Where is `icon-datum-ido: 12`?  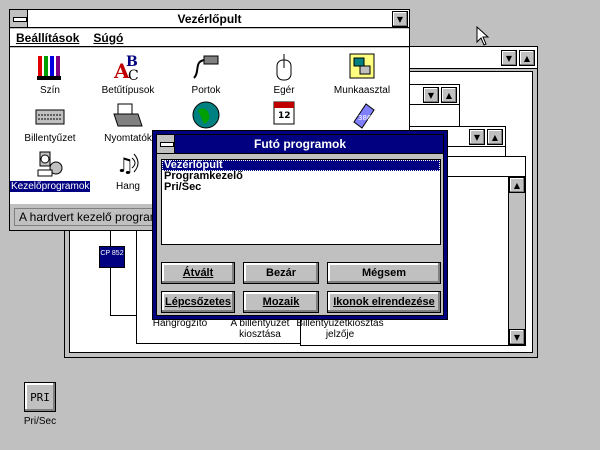 icon-datum-ido: 12 is located at coordinates (284, 116).